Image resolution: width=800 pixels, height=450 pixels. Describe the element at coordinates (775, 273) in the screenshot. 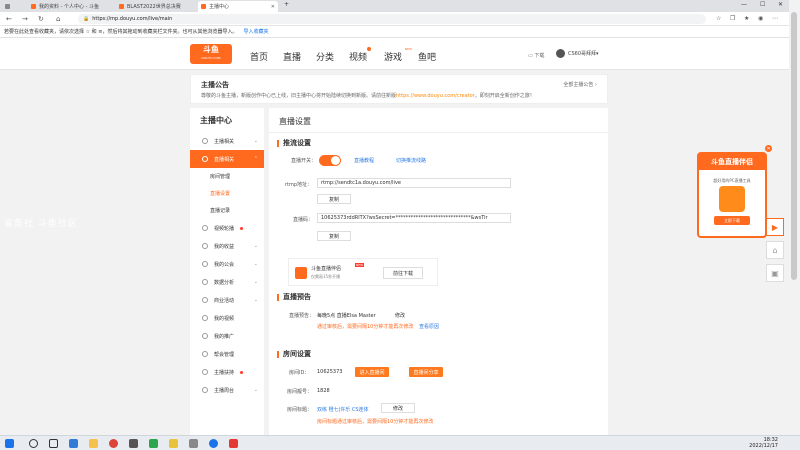

I see `app-float-icon: ▣` at that location.